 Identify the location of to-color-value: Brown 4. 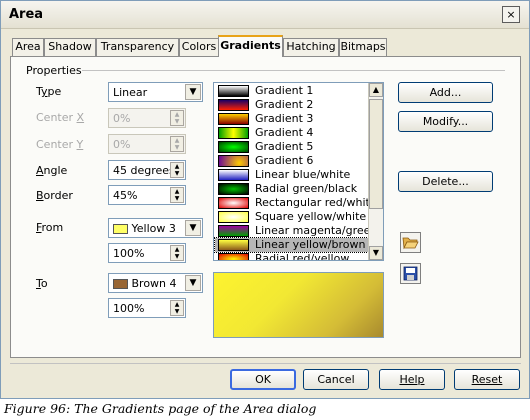
(145, 283).